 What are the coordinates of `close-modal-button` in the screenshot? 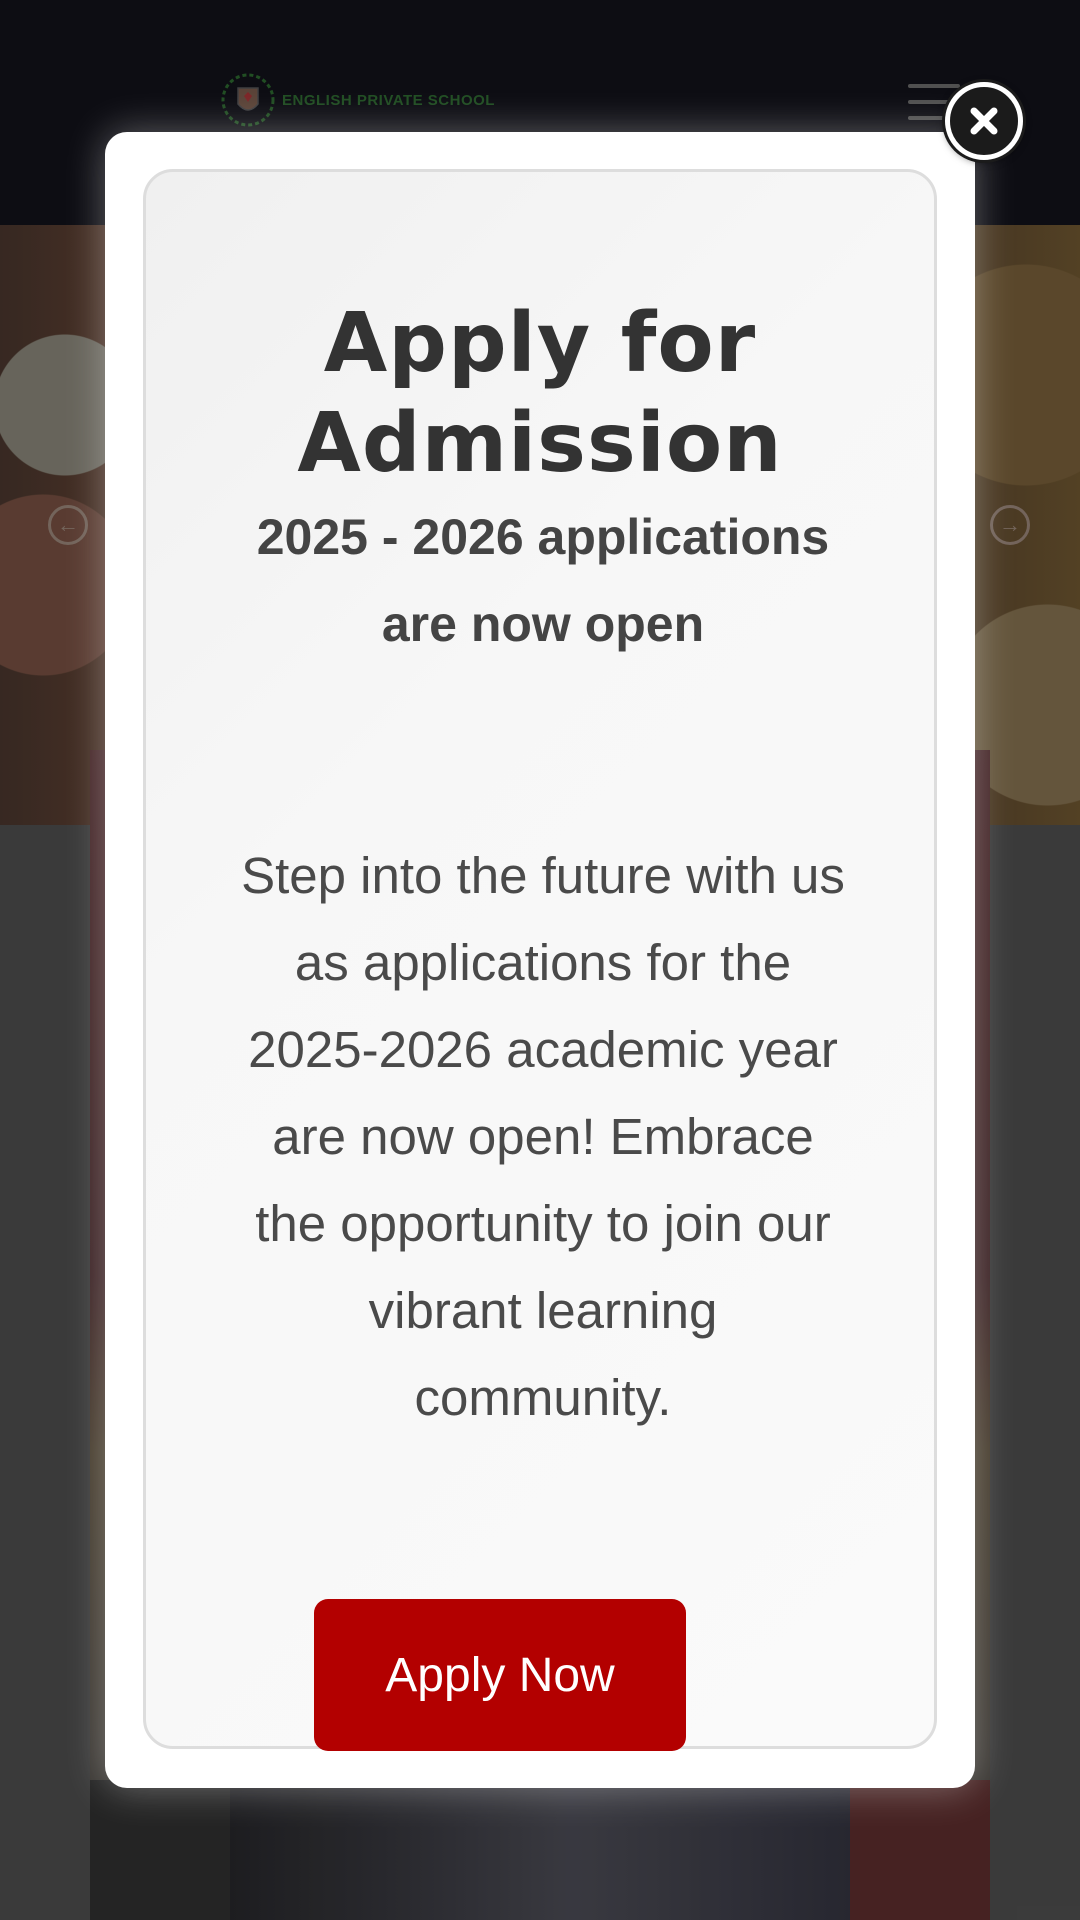 It's located at (984, 121).